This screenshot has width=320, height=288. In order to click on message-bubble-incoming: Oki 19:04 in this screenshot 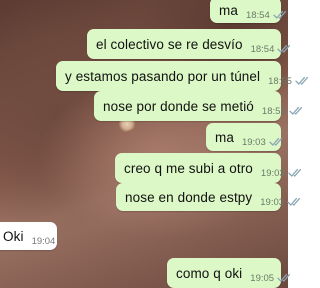, I will do `click(28, 236)`.